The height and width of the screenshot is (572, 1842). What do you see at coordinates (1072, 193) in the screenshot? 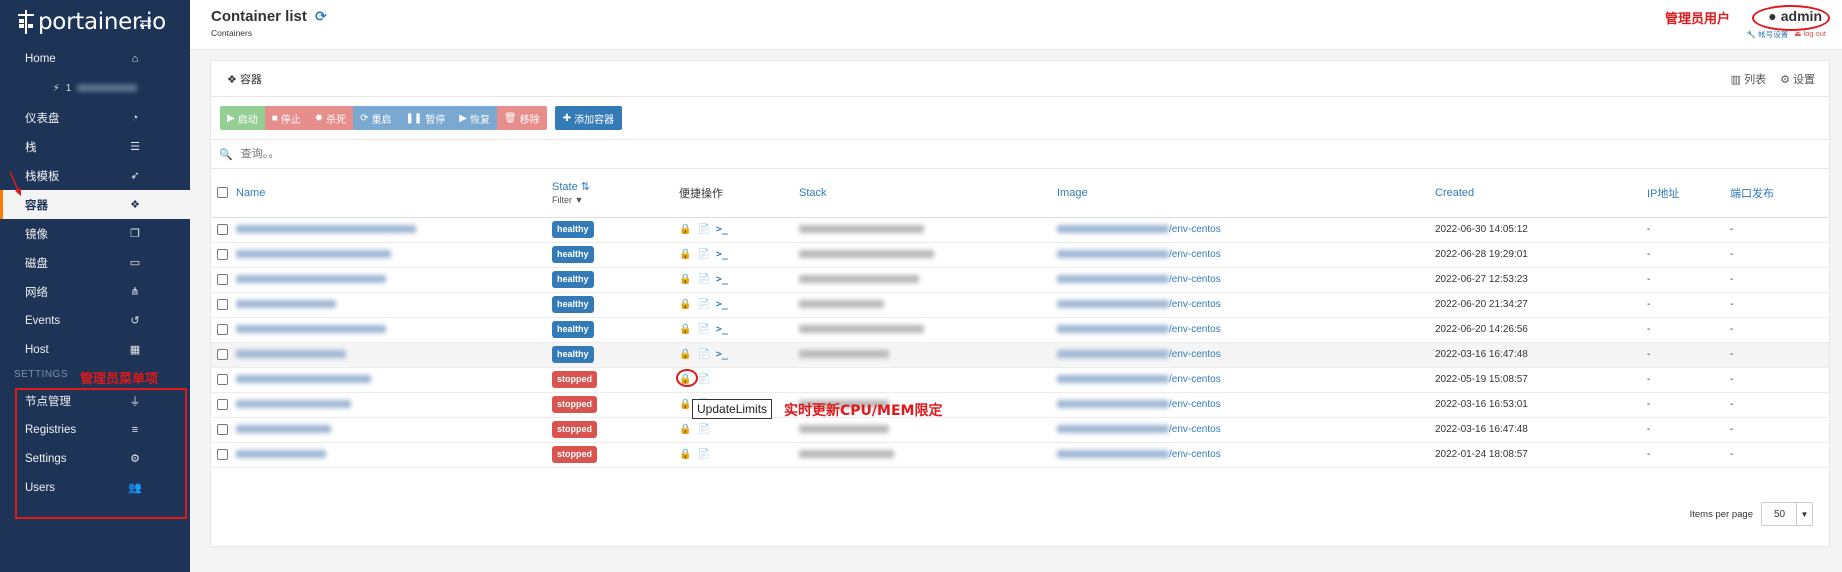
I see `image-column-header: Image` at bounding box center [1072, 193].